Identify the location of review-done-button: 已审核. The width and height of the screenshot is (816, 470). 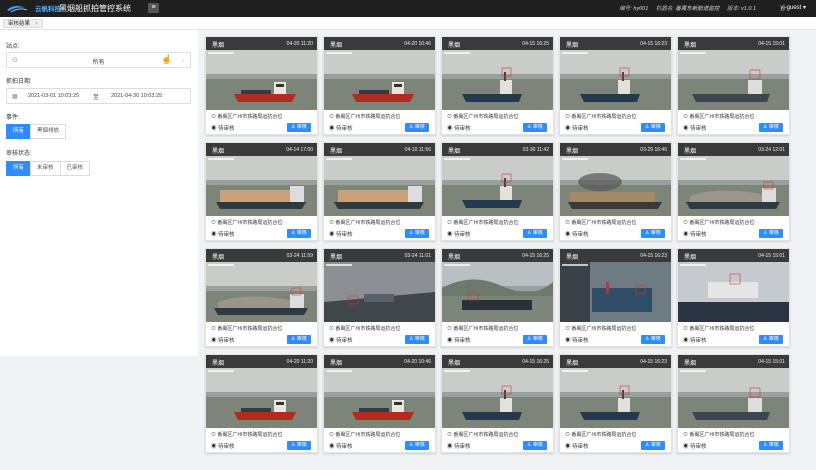
(75, 168).